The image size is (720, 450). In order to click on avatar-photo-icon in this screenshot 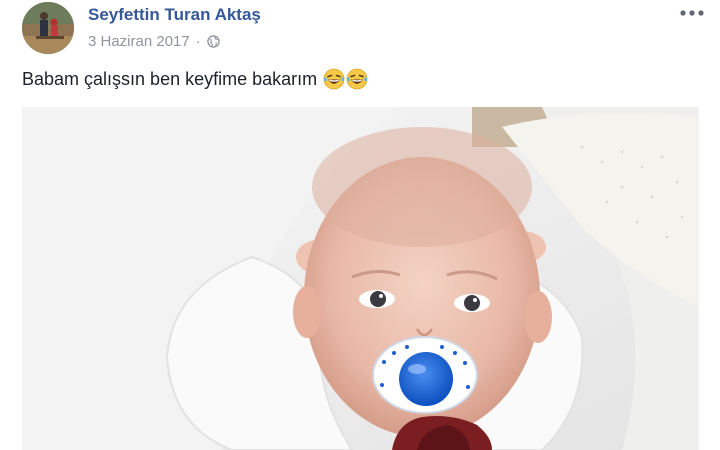, I will do `click(48, 28)`.